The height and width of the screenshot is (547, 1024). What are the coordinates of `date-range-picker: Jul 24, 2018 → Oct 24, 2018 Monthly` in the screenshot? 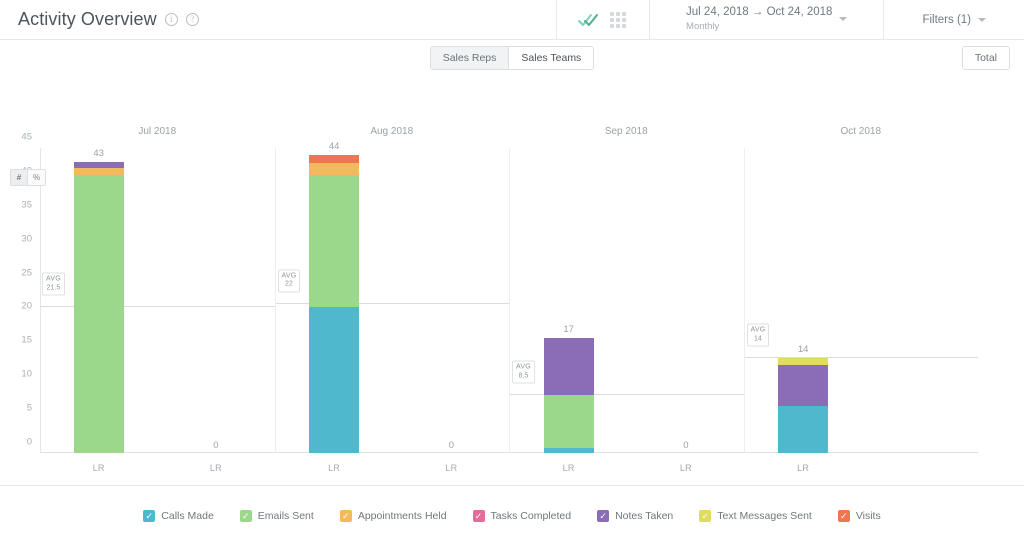 It's located at (766, 19).